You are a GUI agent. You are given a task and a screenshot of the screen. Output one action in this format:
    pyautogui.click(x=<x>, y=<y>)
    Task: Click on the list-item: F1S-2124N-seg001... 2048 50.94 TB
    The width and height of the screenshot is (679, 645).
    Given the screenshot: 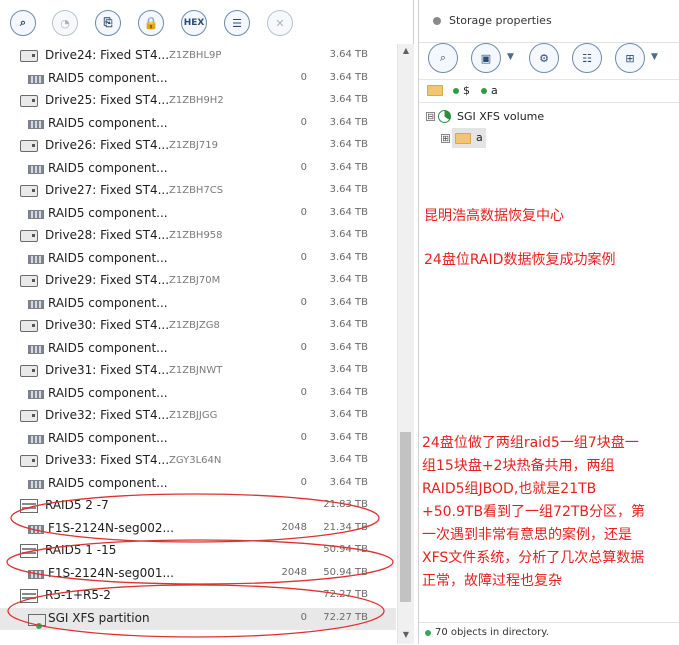 What is the action you would take?
    pyautogui.click(x=198, y=574)
    